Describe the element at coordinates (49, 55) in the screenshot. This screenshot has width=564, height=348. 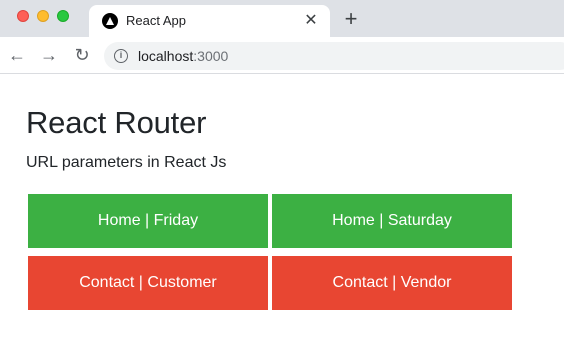
I see `forward-arrow-icon: →` at that location.